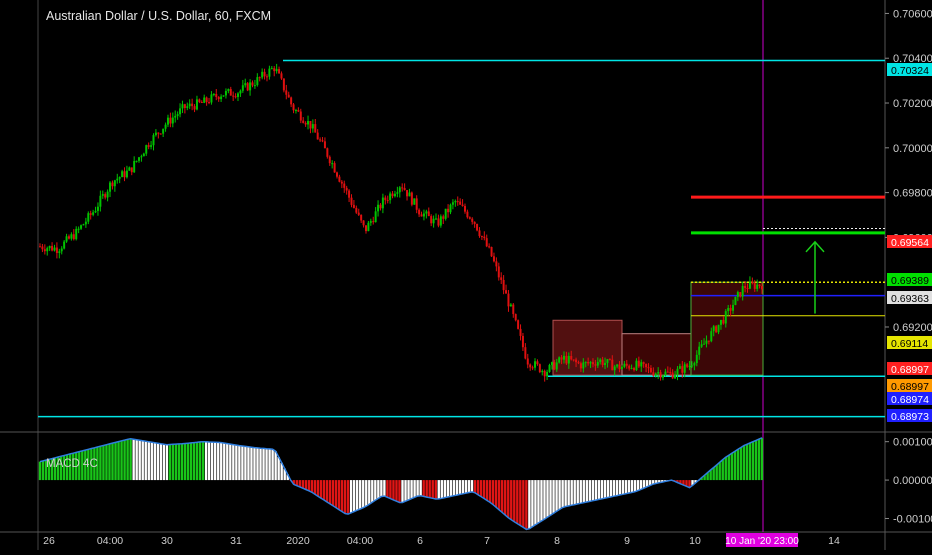 Image resolution: width=932 pixels, height=555 pixels. What do you see at coordinates (912, 328) in the screenshot?
I see `price-tick-label: 0.69200` at bounding box center [912, 328].